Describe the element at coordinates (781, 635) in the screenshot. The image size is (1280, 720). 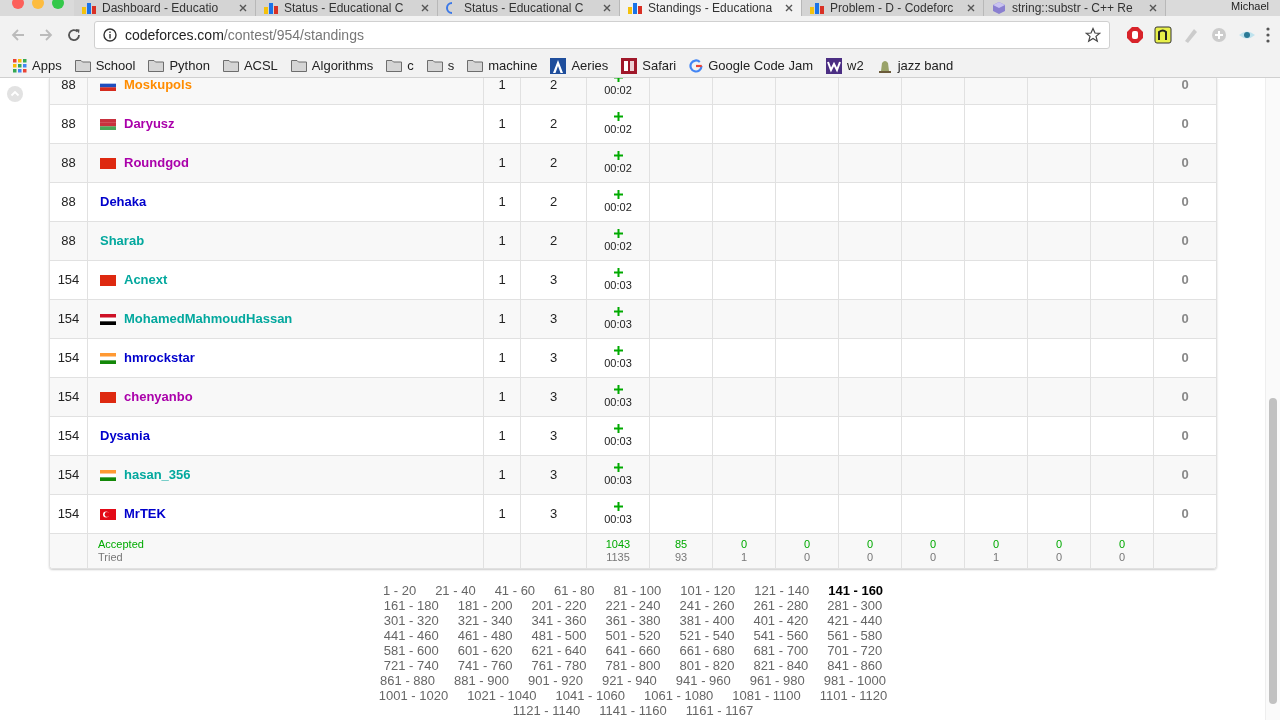
I see `page-range-link: 541 - 560` at that location.